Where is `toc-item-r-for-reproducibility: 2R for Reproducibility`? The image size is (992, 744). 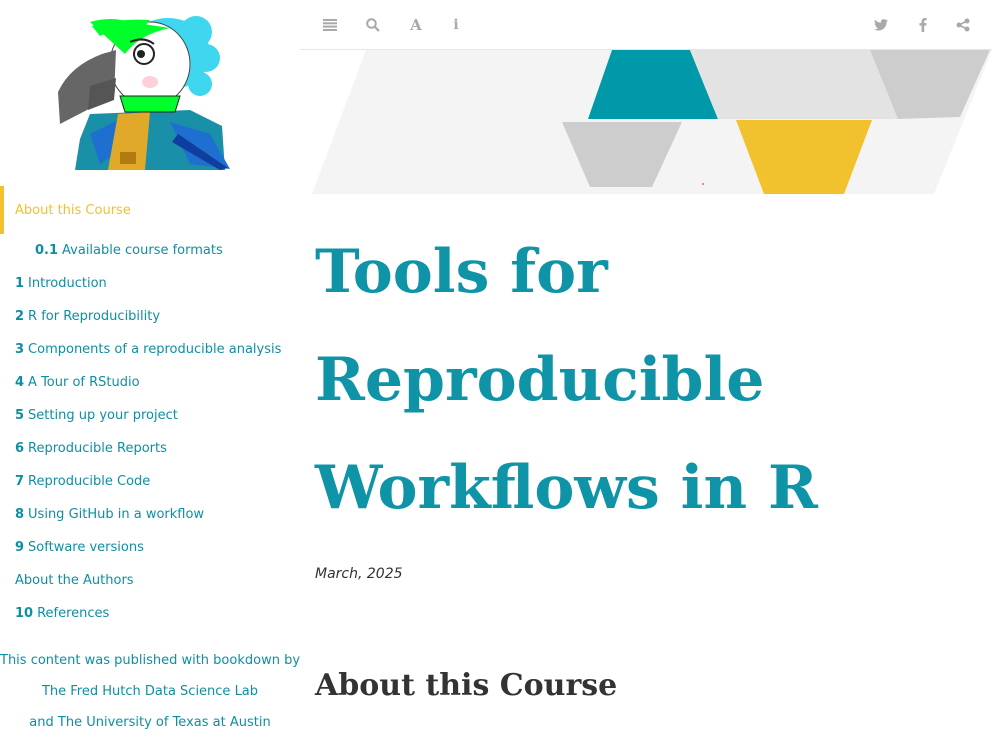
toc-item-r-for-reproducibility: 2R for Reproducibility is located at coordinates (150, 316).